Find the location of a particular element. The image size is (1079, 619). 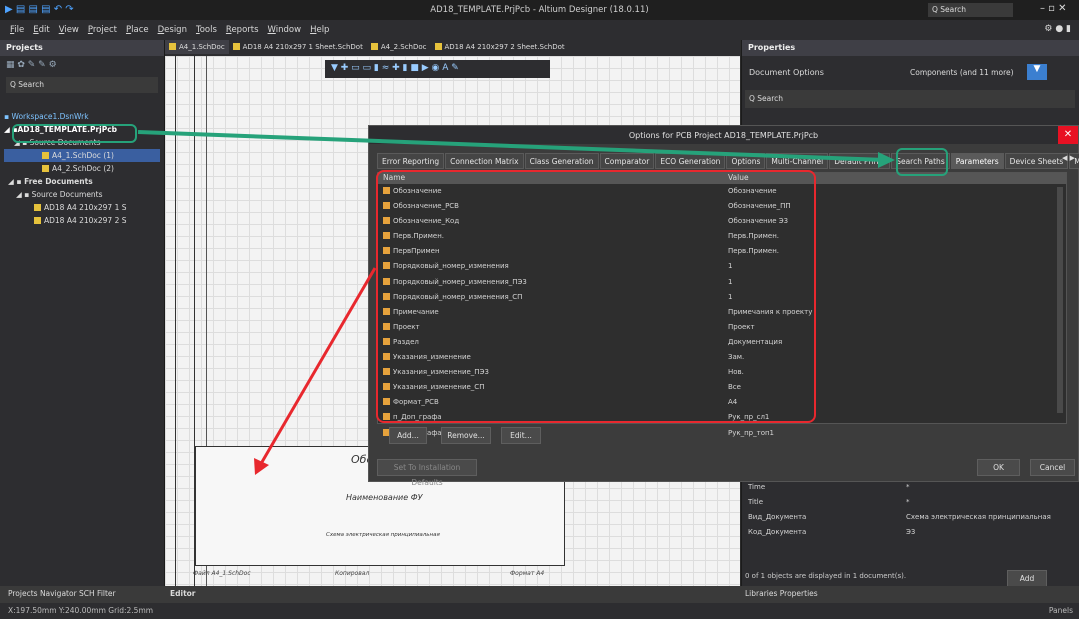

left-panel-tabs: Projects Navigator SCH Filter is located at coordinates (62, 593).